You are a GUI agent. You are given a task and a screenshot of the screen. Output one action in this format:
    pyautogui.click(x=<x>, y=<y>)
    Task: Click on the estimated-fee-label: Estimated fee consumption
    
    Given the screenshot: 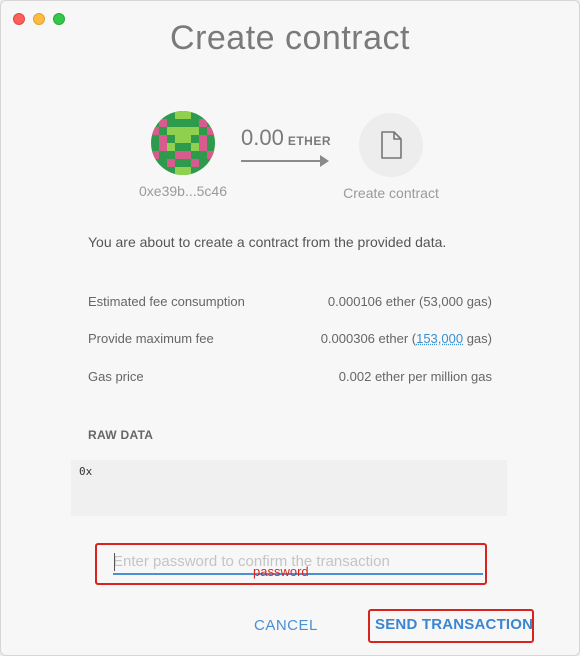 What is the action you would take?
    pyautogui.click(x=166, y=301)
    